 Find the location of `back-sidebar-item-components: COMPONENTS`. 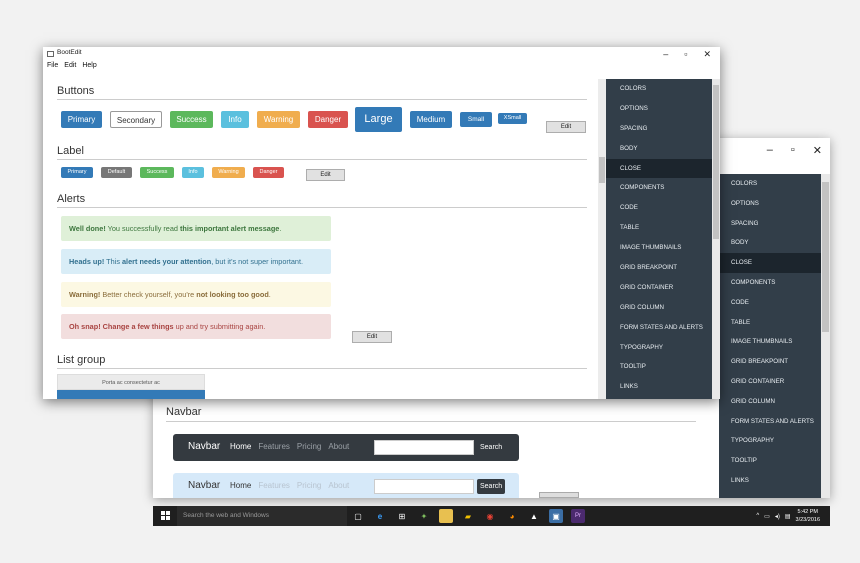

back-sidebar-item-components: COMPONENTS is located at coordinates (774, 283).